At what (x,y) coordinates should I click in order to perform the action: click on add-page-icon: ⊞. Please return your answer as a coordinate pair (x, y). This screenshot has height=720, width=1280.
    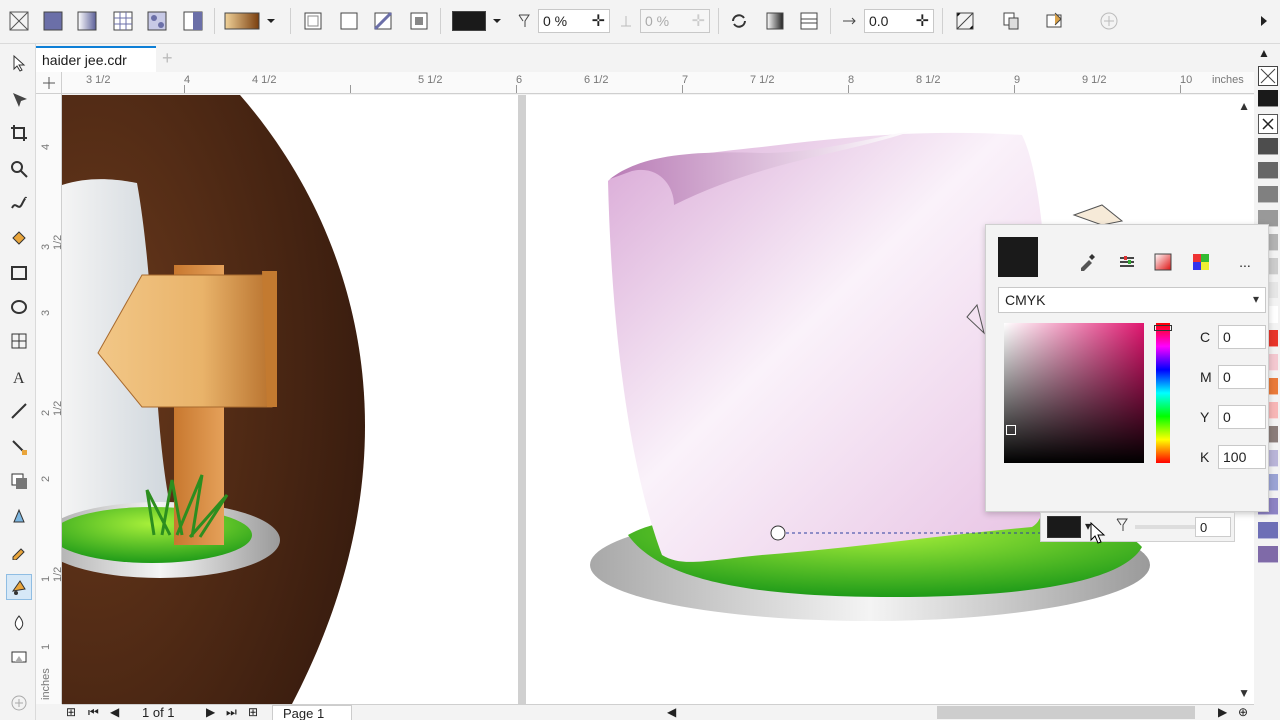
    Looking at the image, I should click on (71, 712).